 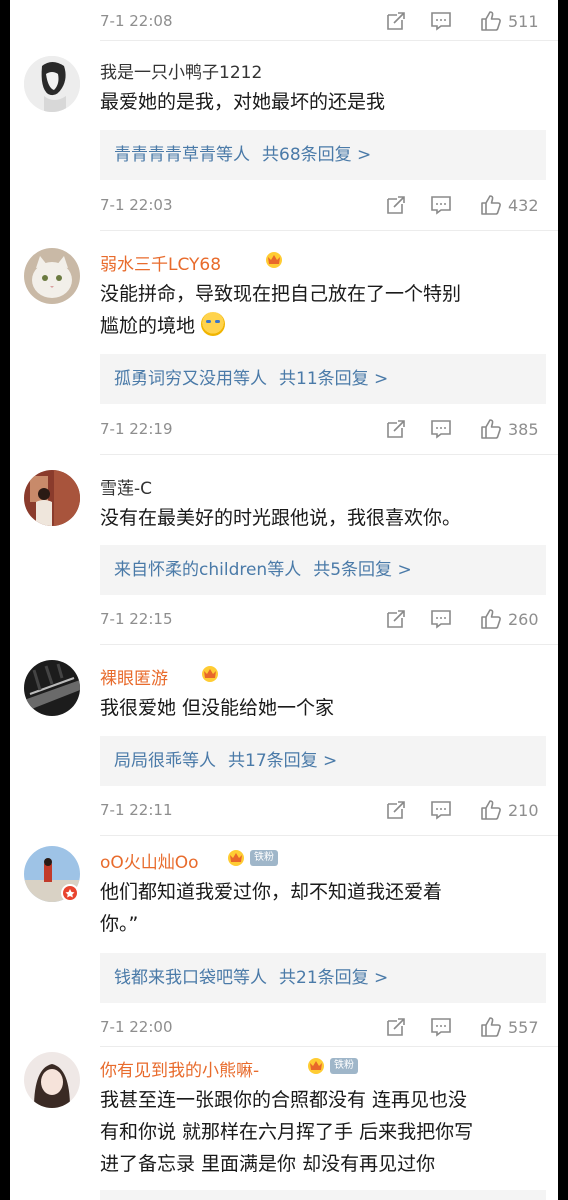 I want to click on like-count: 557, so click(x=523, y=1027).